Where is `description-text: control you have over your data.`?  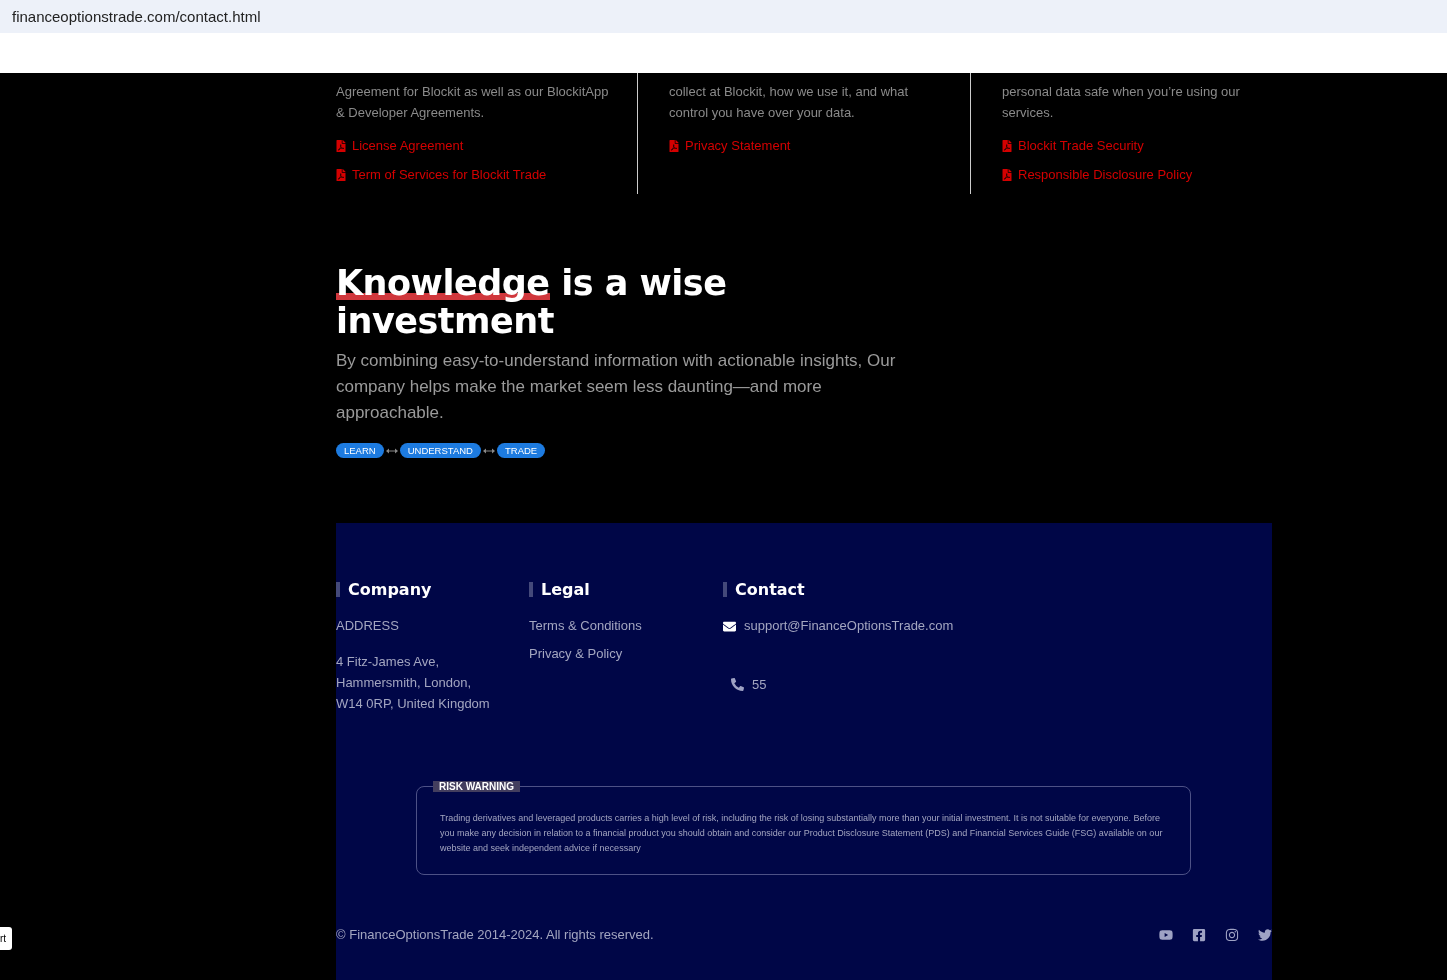
description-text: control you have over your data. is located at coordinates (762, 113).